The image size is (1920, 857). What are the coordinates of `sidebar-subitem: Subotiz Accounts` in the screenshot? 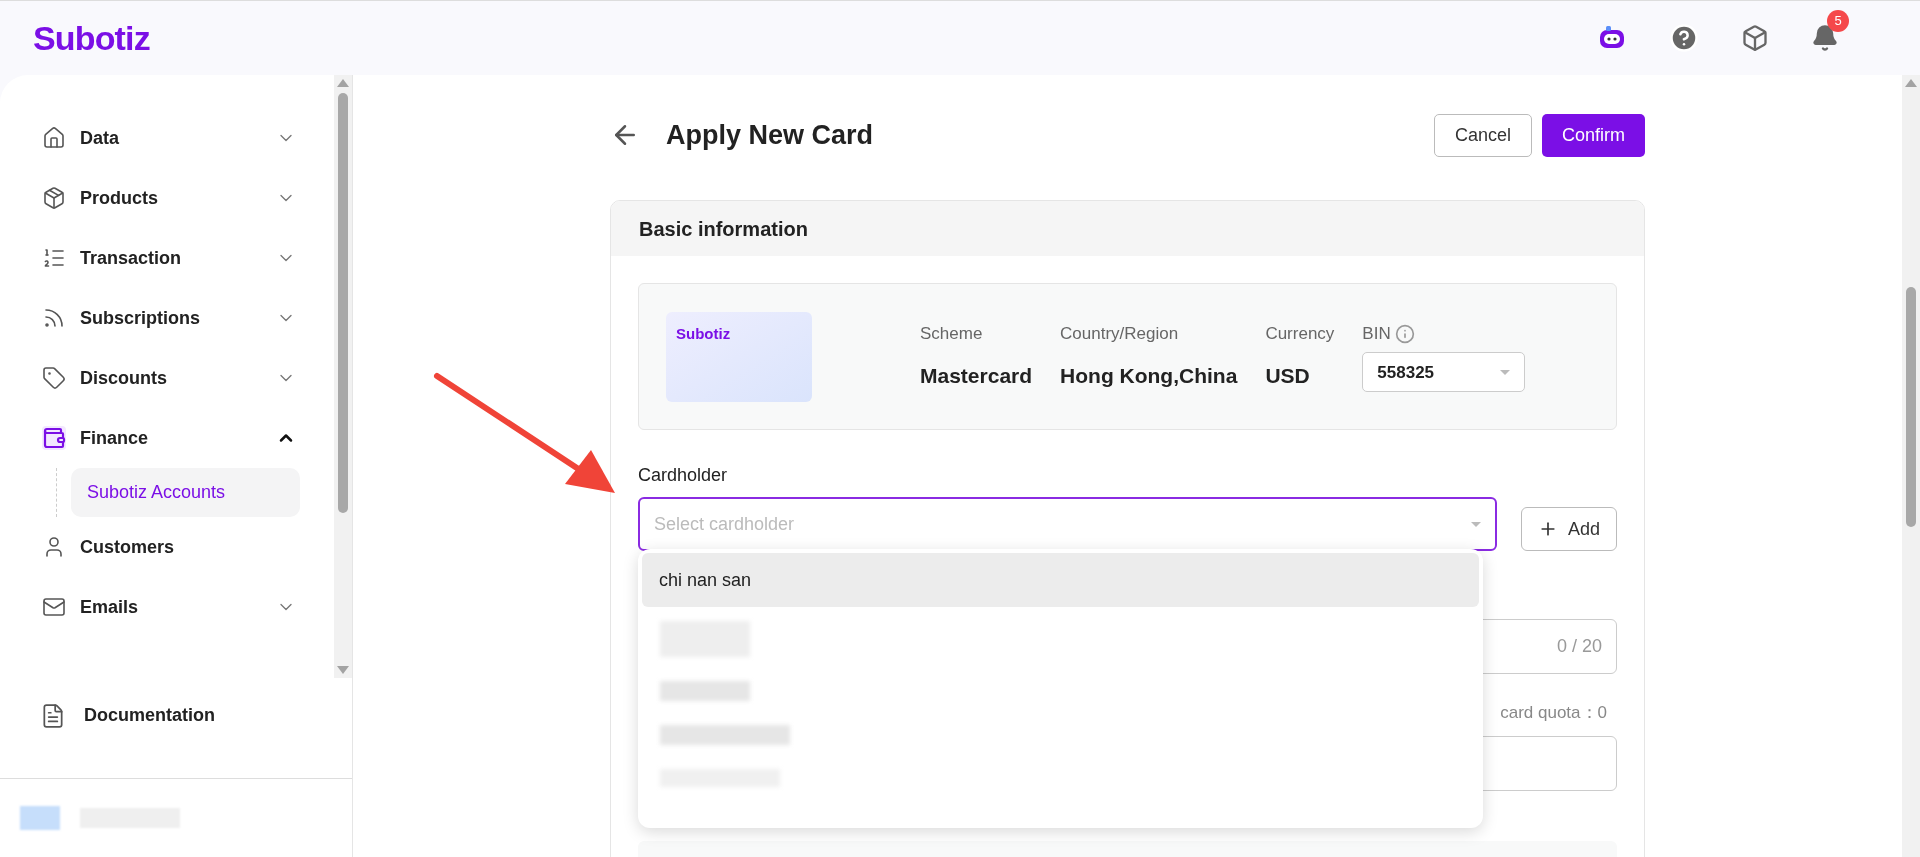 It's located at (185, 492).